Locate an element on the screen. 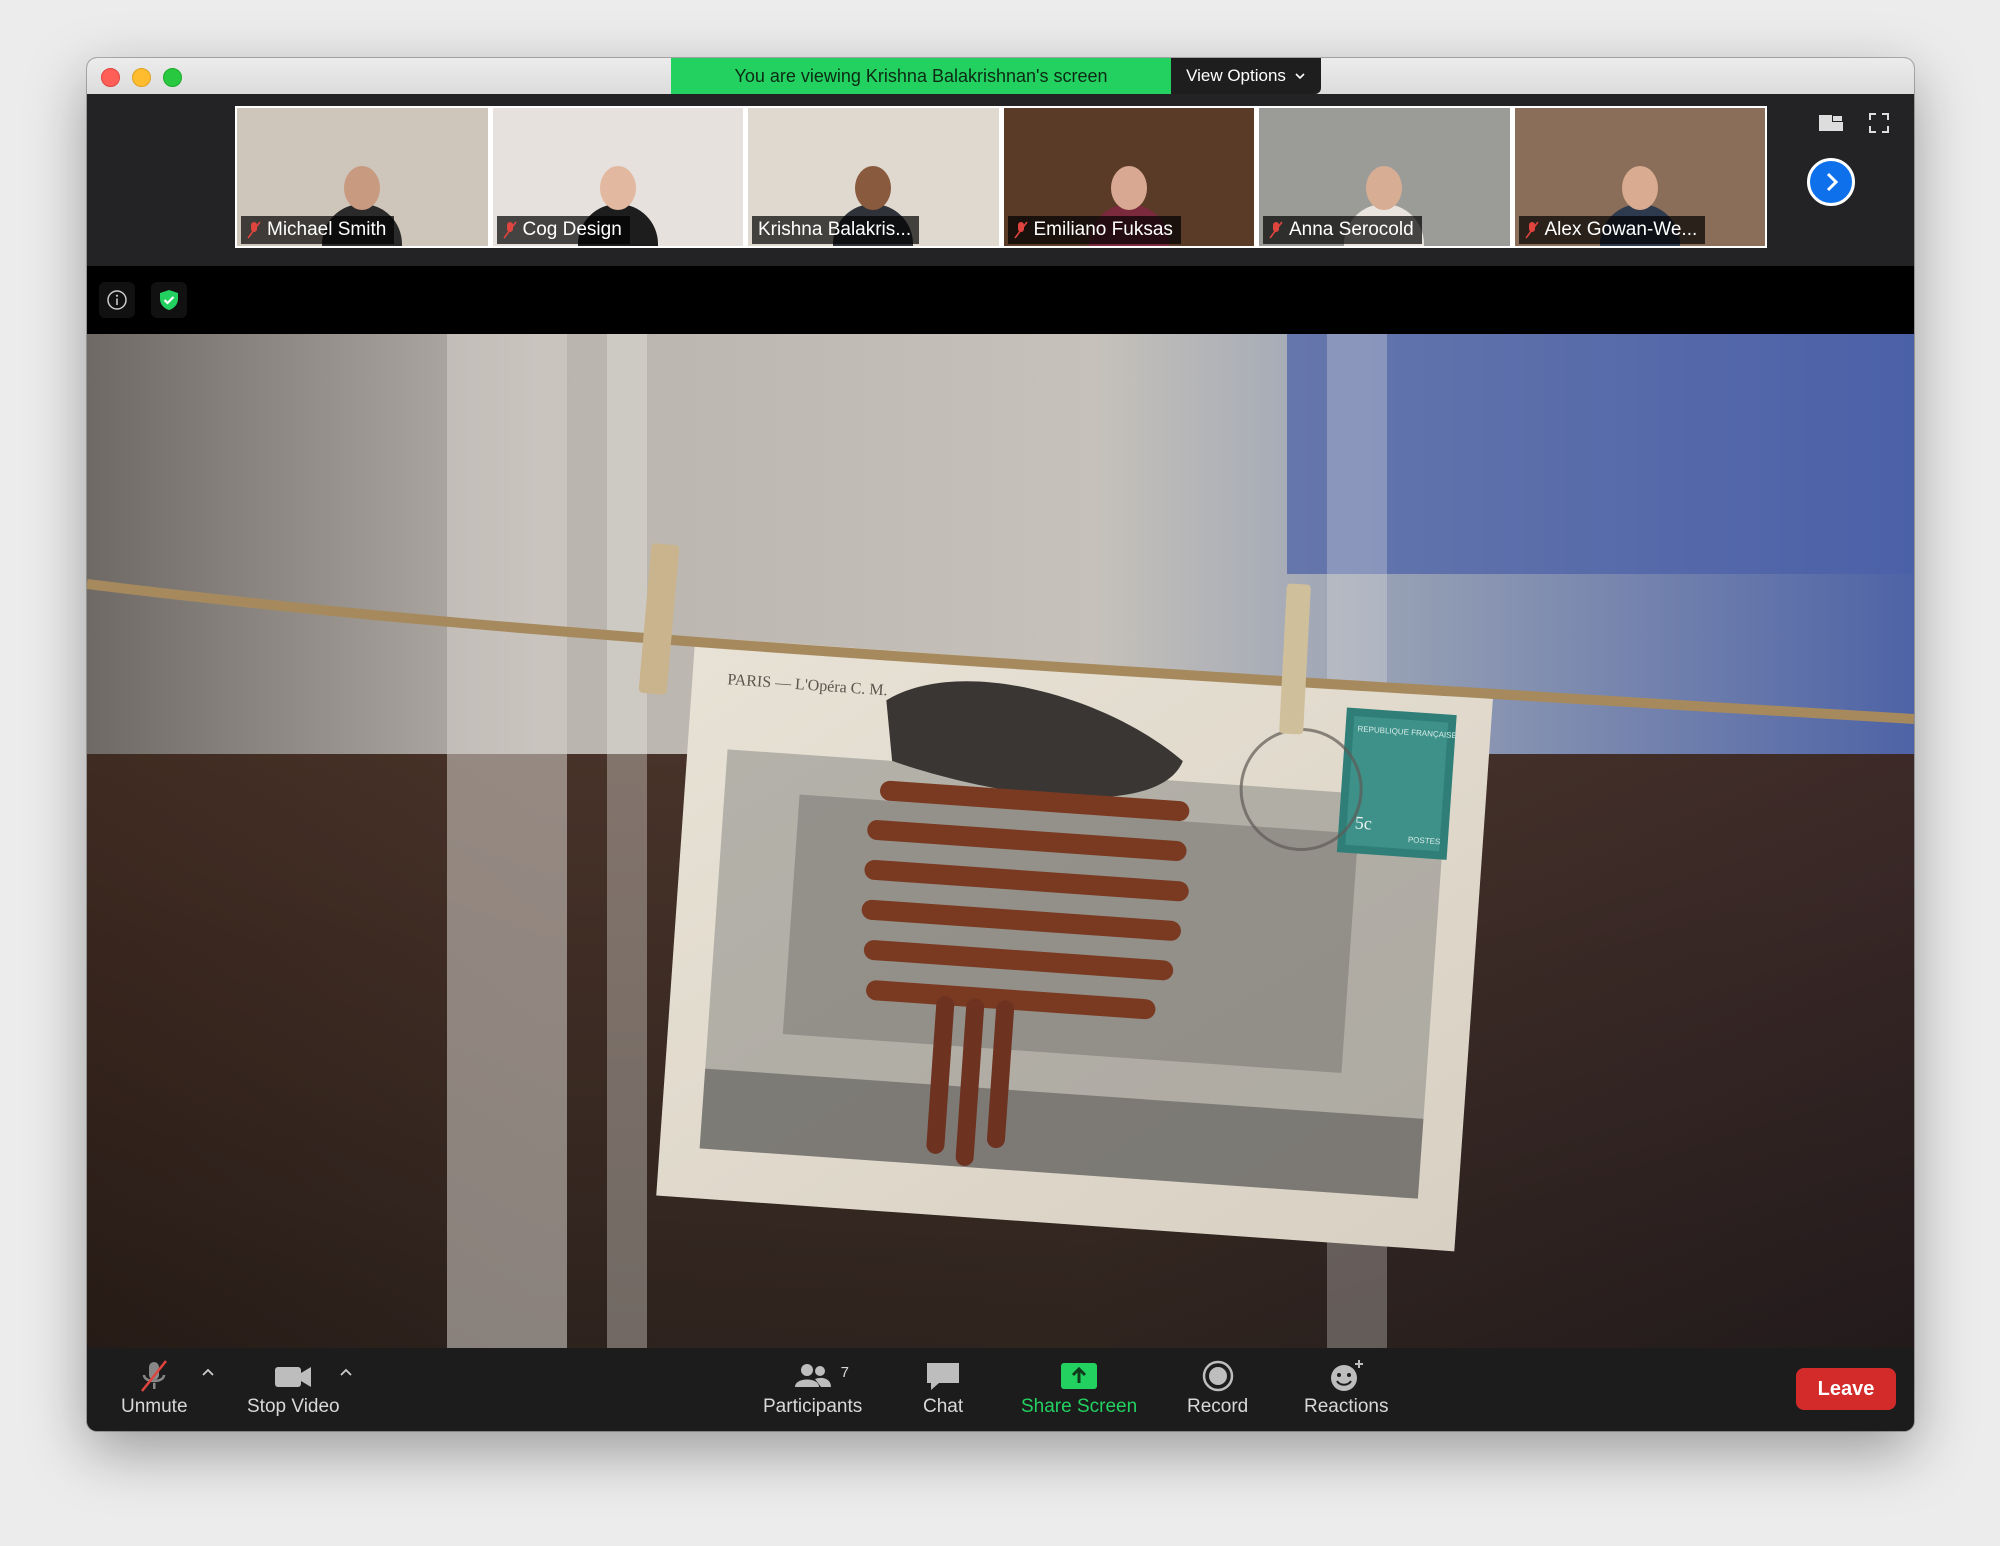  leave-meeting-button: Leave is located at coordinates (1846, 1389).